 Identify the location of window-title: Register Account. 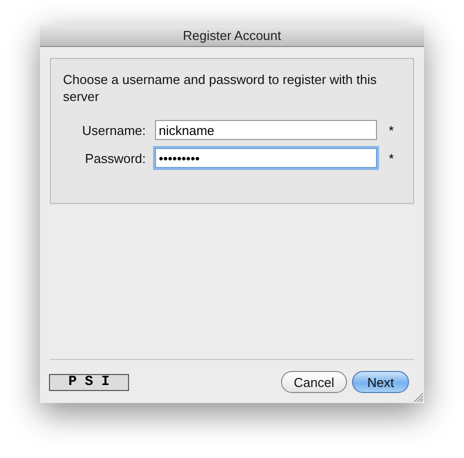
(232, 35).